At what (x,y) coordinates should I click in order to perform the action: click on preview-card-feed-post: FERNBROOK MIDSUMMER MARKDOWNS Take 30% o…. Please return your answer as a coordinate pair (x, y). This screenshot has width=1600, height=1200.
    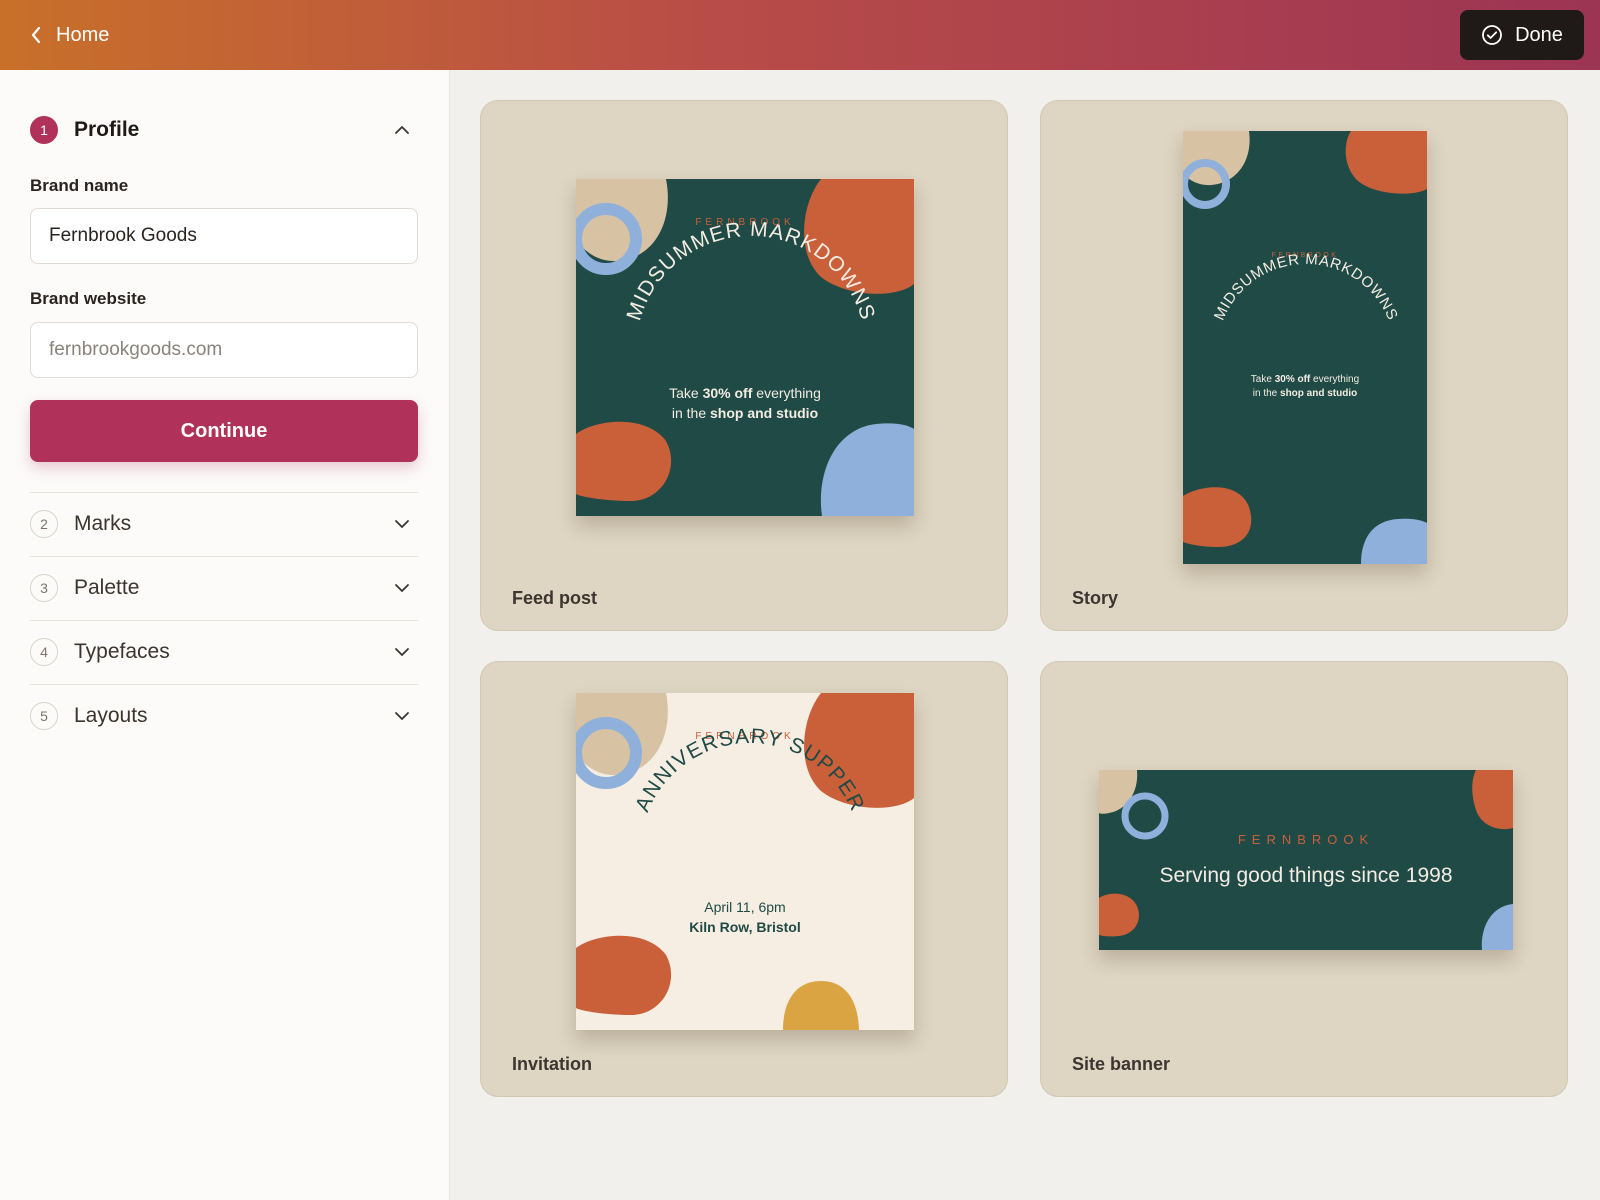
    Looking at the image, I should click on (744, 365).